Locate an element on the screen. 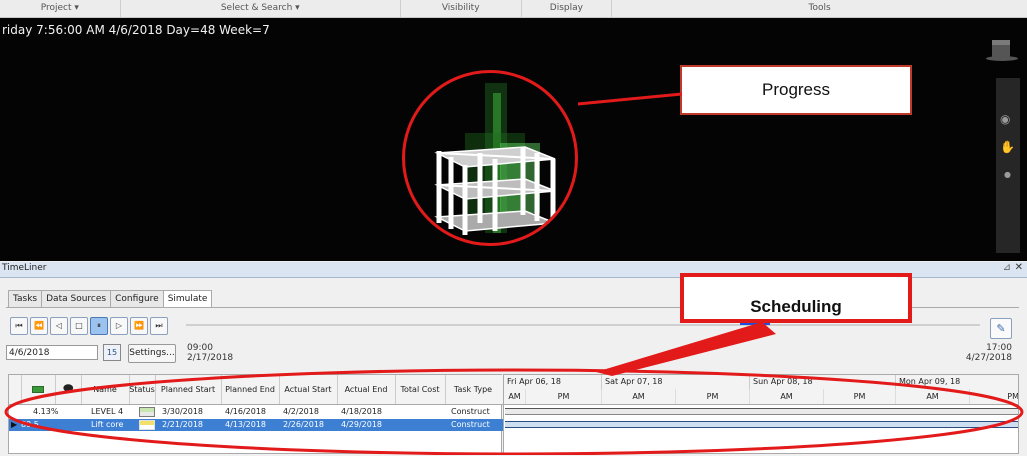  go-to-end-button: ⏭ is located at coordinates (159, 326).